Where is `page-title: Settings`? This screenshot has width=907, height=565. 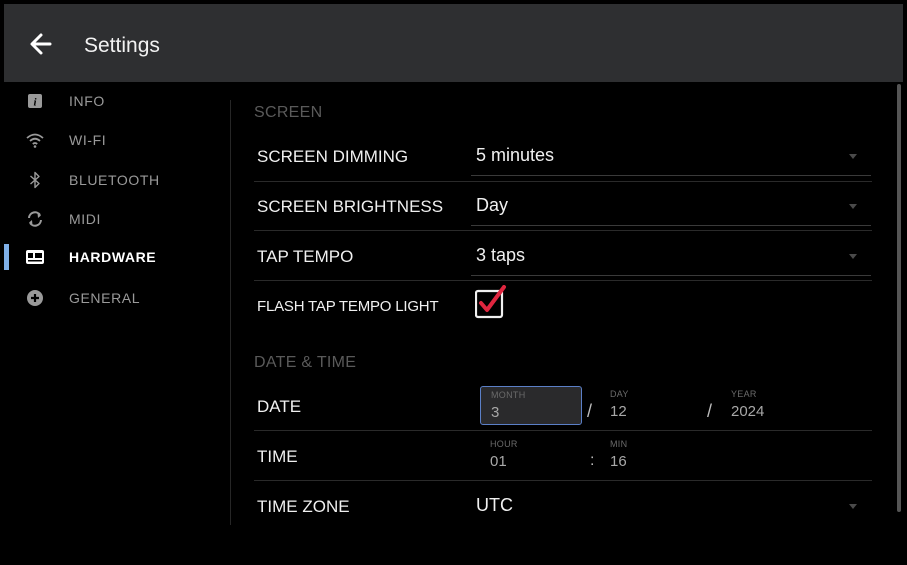
page-title: Settings is located at coordinates (122, 45).